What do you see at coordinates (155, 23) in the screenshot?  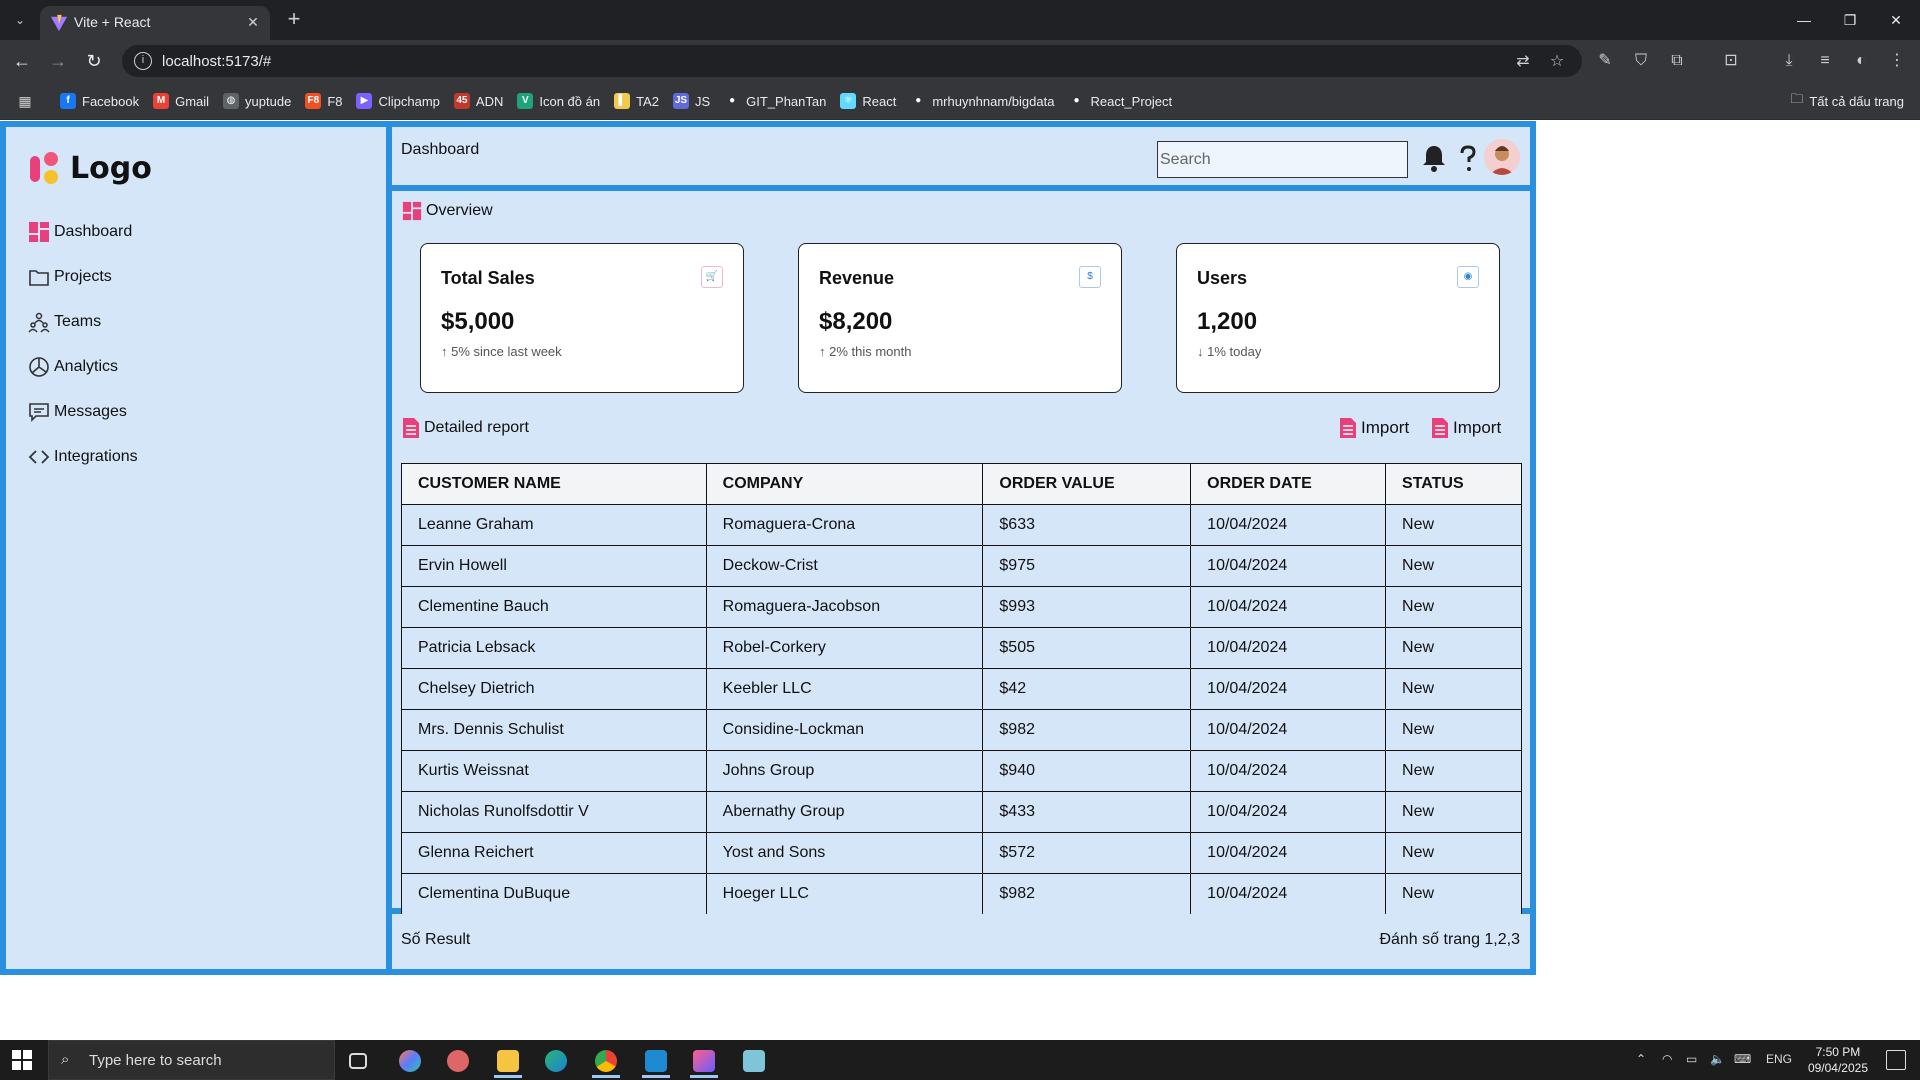 I see `browser-tab: Vite + React ✕` at bounding box center [155, 23].